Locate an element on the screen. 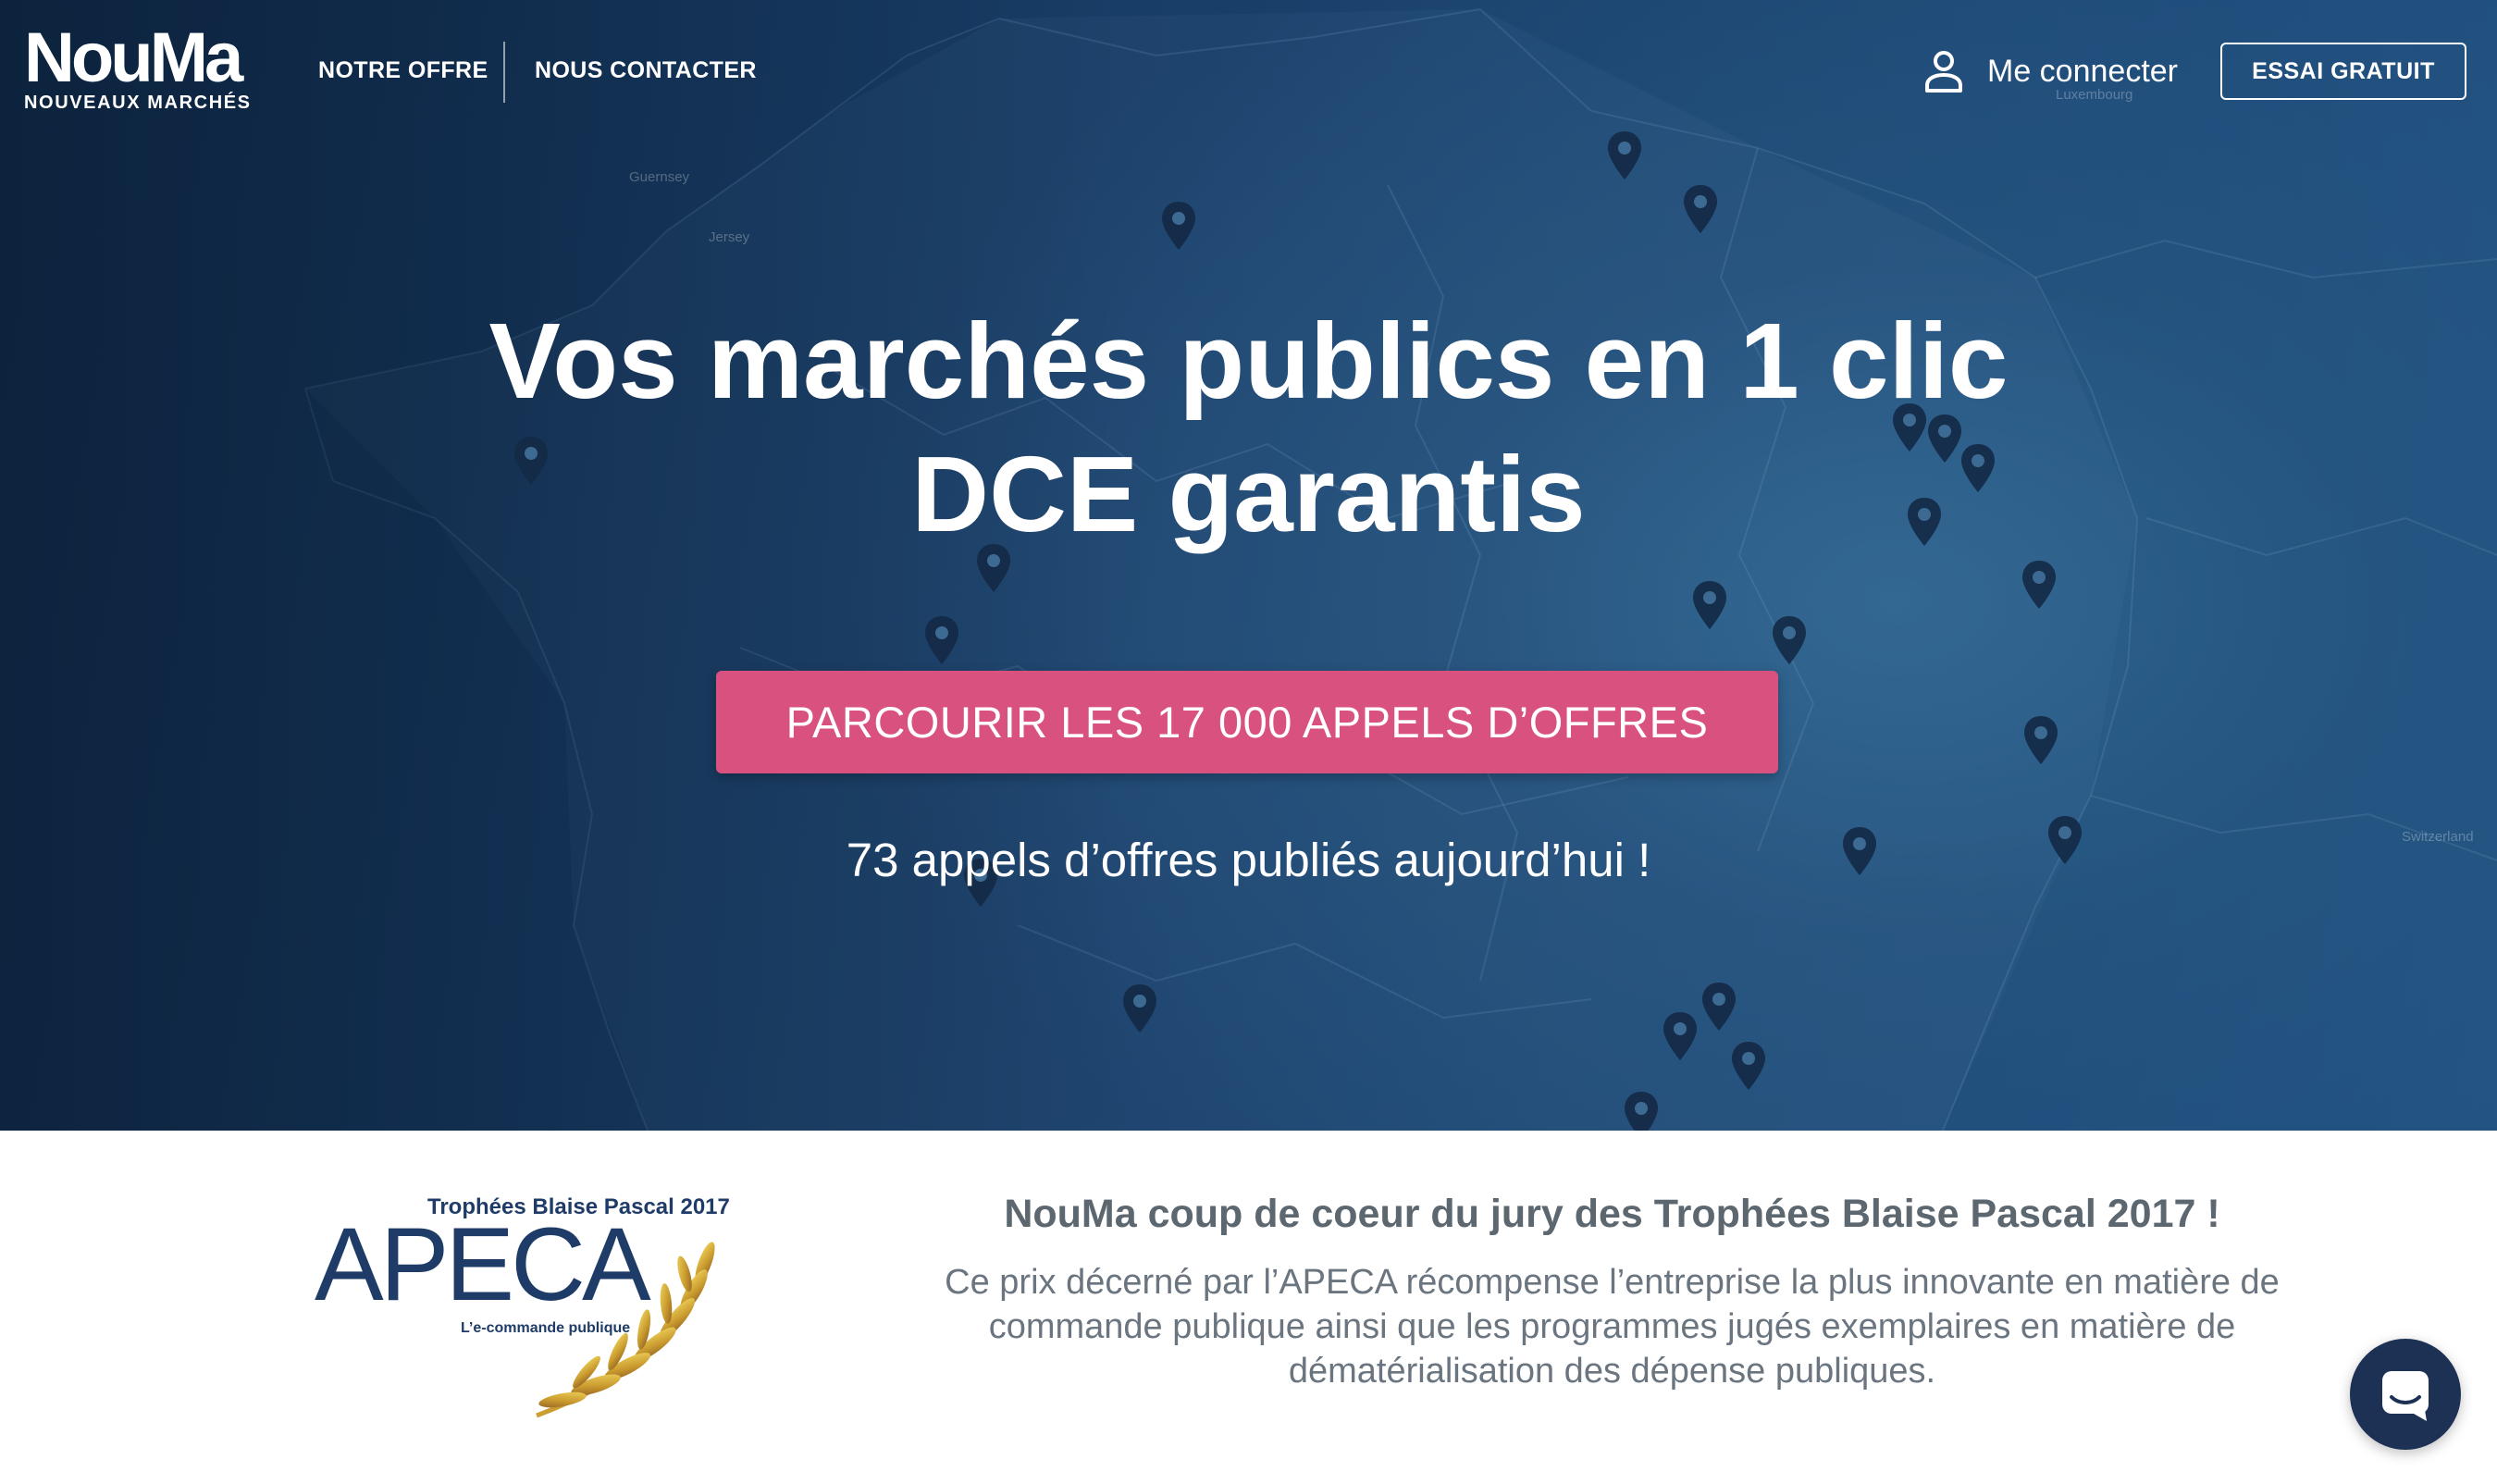 The width and height of the screenshot is (2497, 1484). chat-launcher-button is located at coordinates (2406, 1394).